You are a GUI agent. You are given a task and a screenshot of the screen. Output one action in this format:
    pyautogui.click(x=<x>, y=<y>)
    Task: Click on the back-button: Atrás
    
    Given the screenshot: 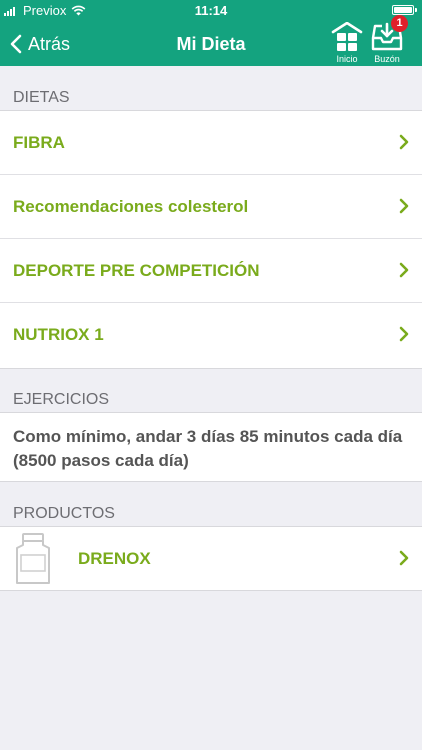 What is the action you would take?
    pyautogui.click(x=40, y=44)
    